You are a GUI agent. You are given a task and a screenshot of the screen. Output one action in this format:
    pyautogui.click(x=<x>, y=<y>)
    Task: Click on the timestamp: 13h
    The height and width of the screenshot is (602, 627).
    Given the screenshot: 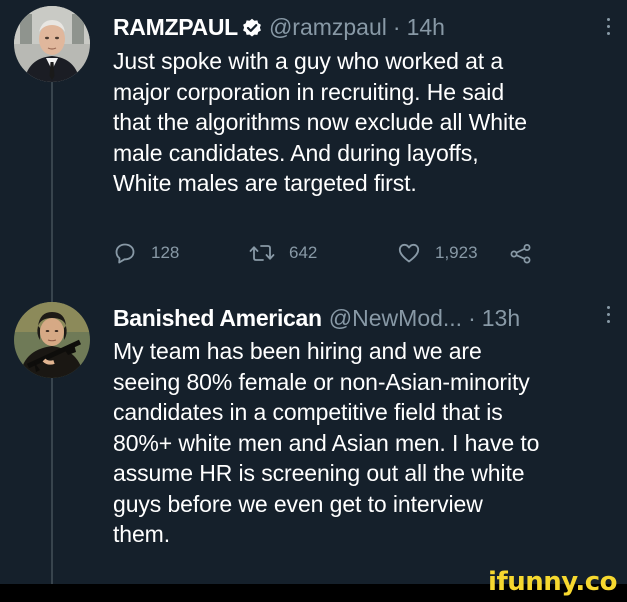 What is the action you would take?
    pyautogui.click(x=501, y=318)
    